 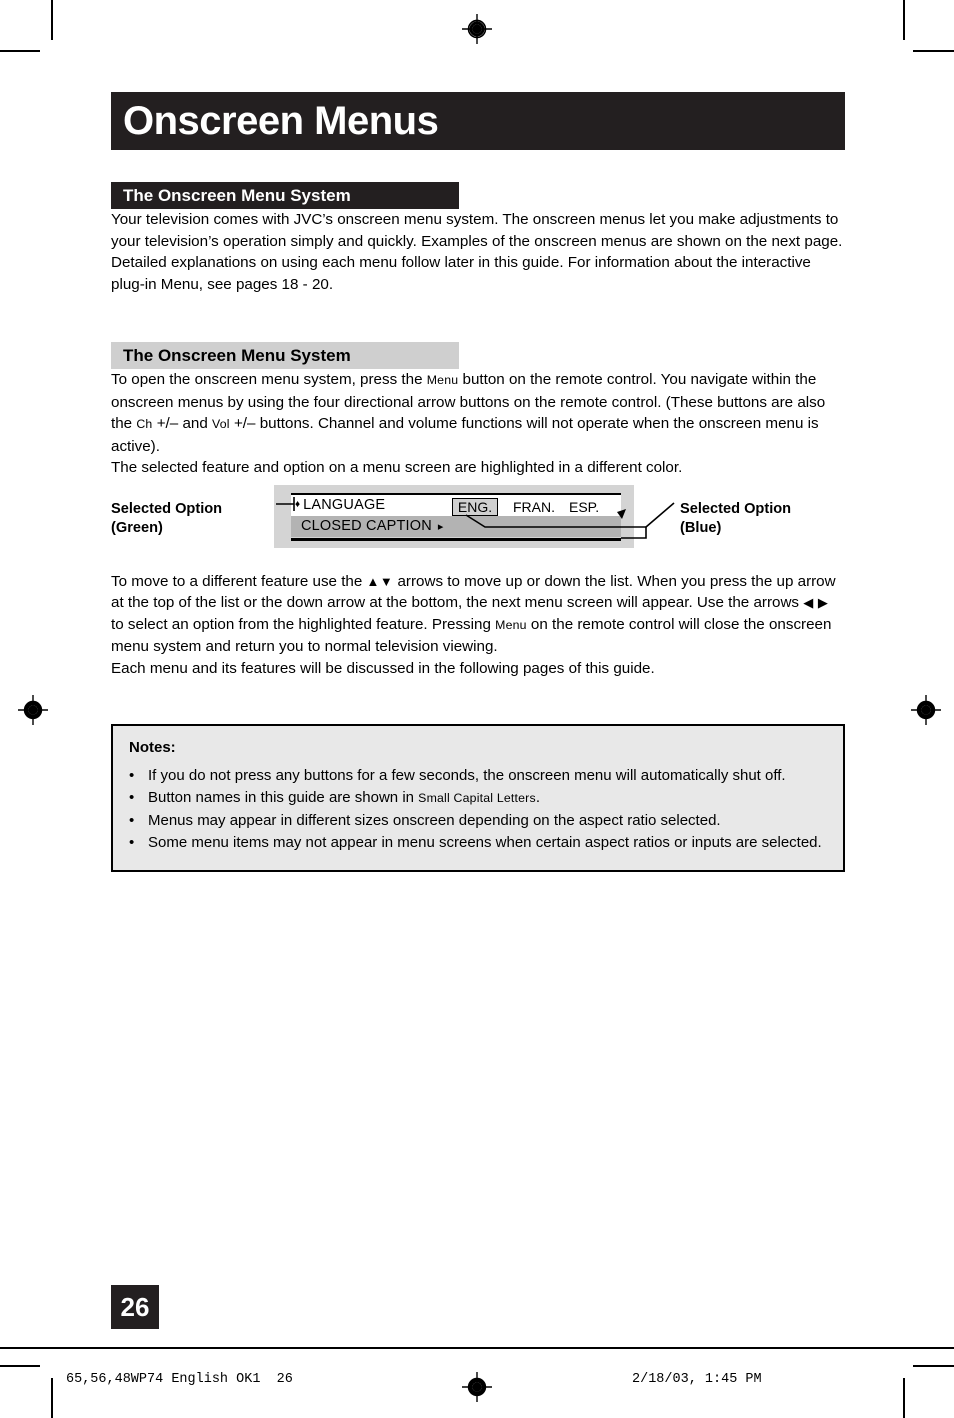 What do you see at coordinates (697, 1379) in the screenshot?
I see `footer-right-text: 2/18/03, 1:45 PM` at bounding box center [697, 1379].